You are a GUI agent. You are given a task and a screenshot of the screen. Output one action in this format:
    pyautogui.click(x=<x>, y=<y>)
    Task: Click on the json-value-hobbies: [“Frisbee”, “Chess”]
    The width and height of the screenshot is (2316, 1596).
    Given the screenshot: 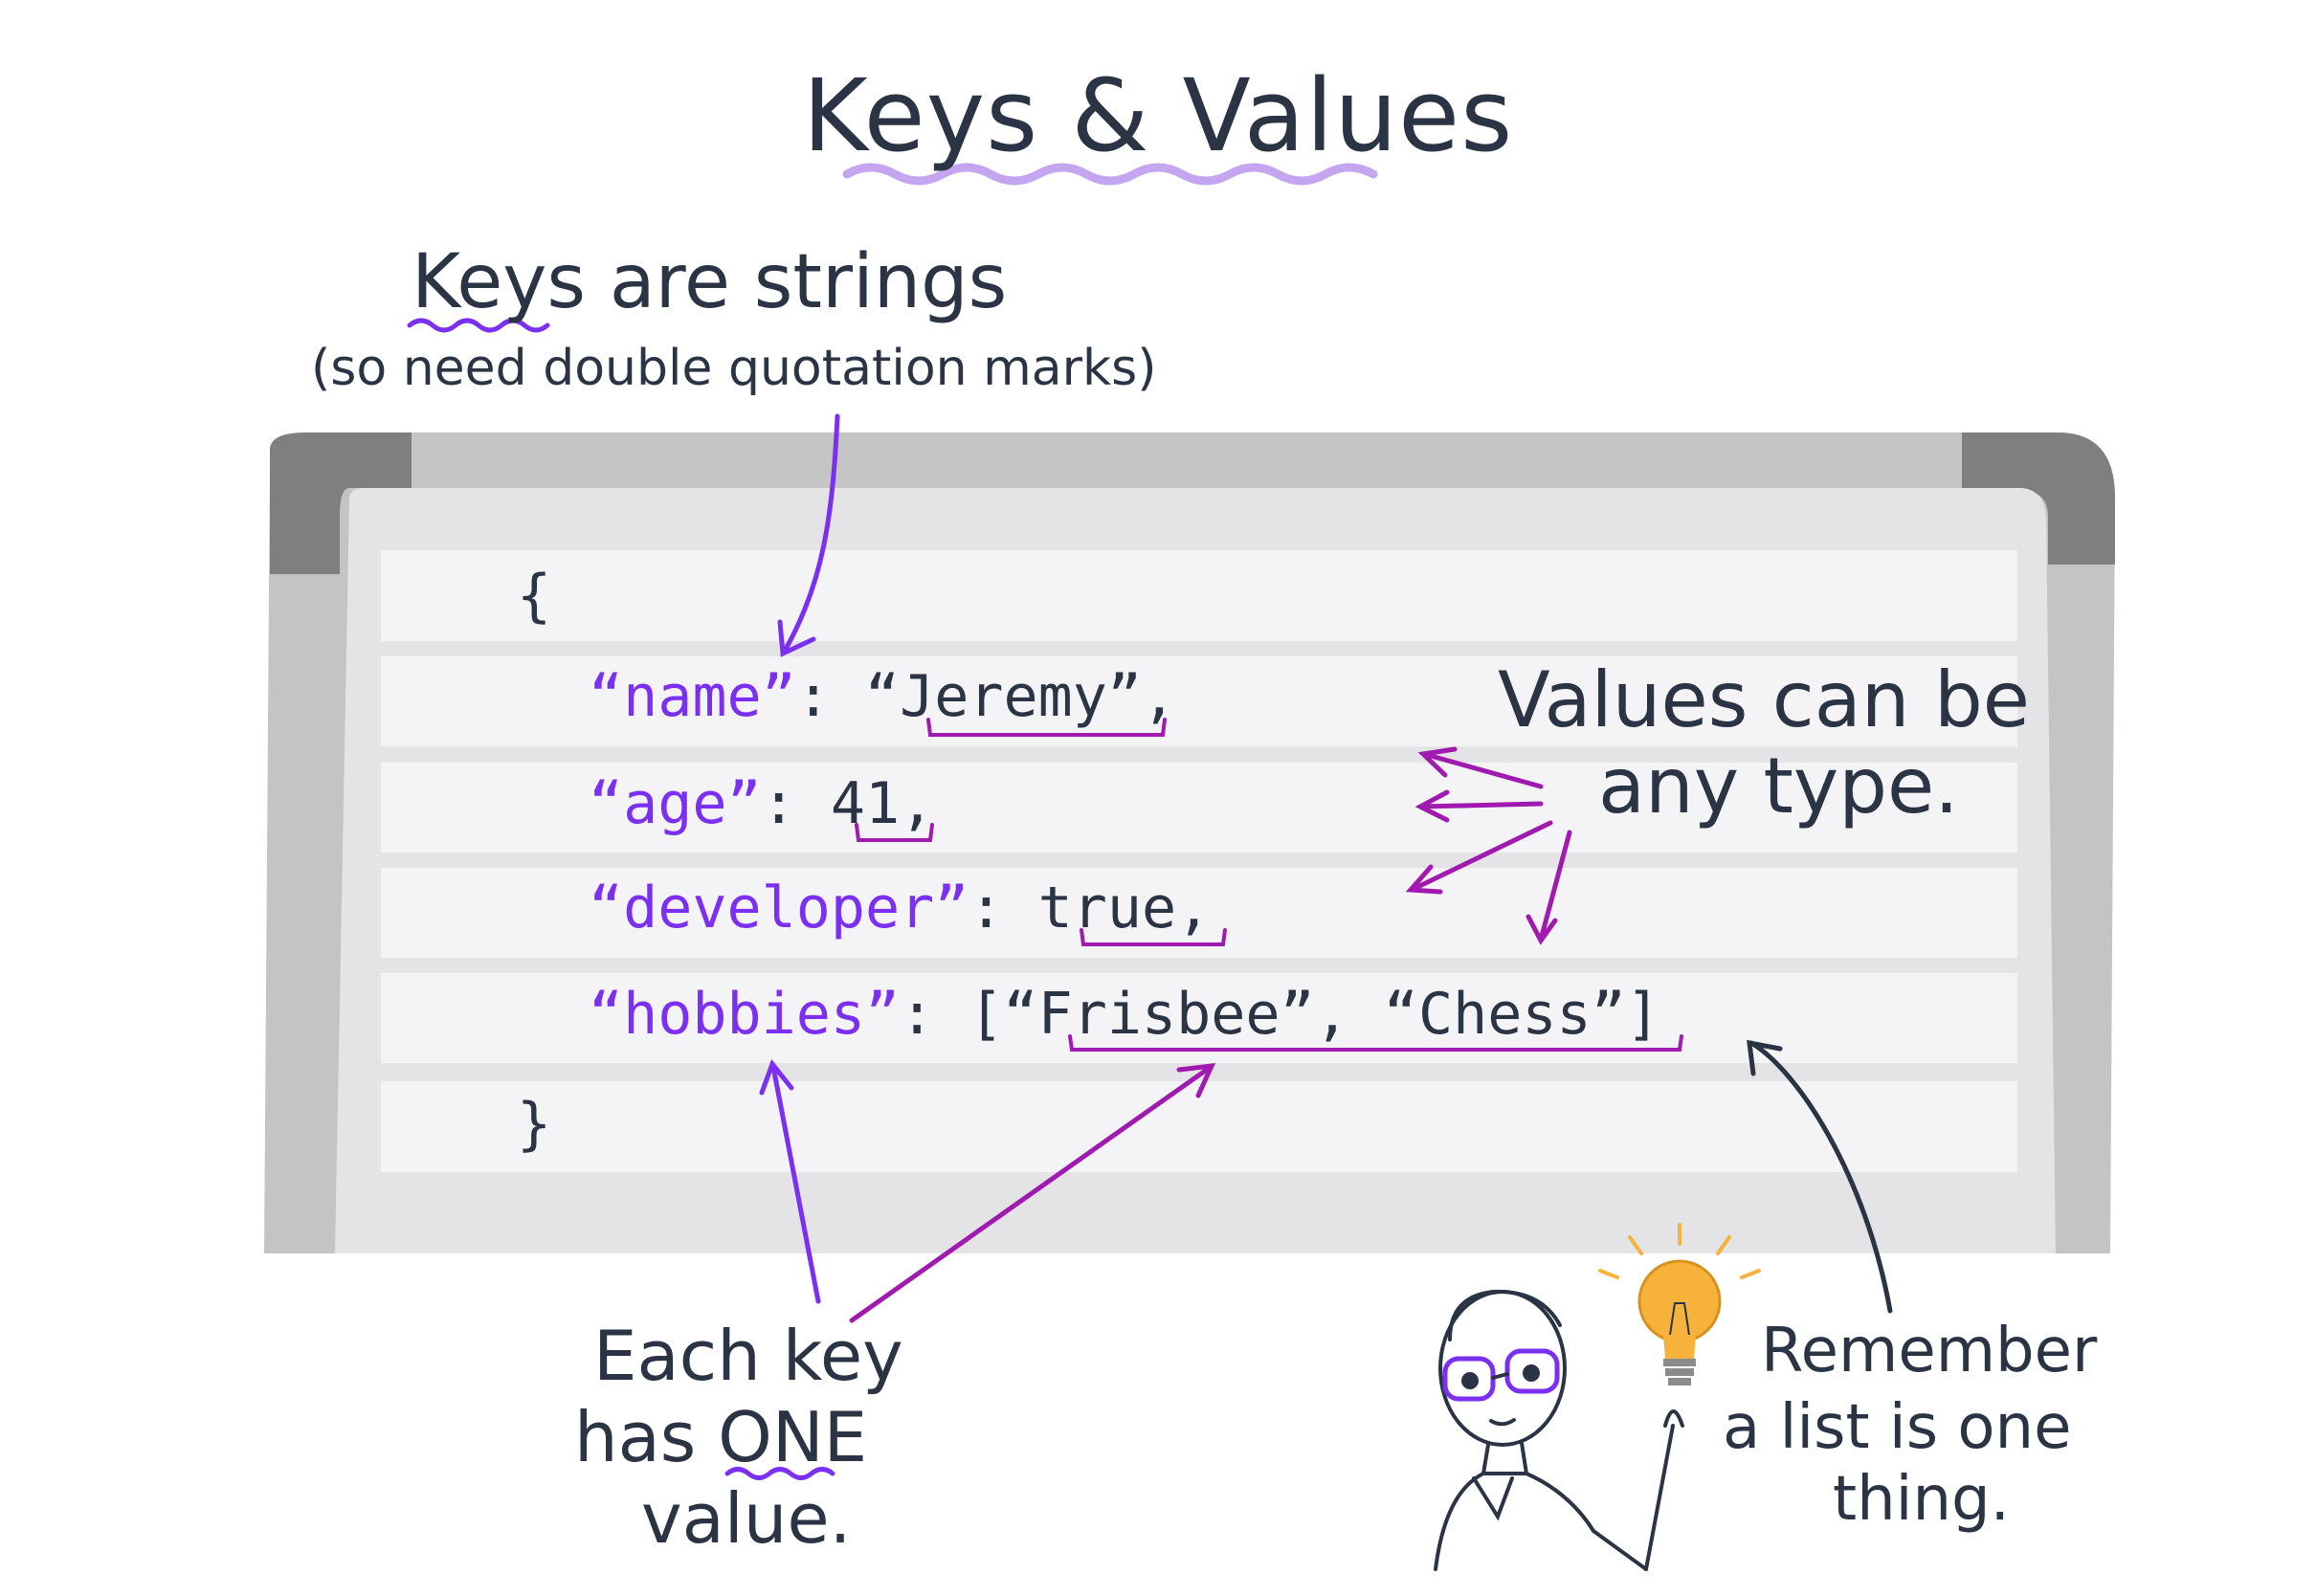 What is the action you would take?
    pyautogui.click(x=1314, y=1015)
    